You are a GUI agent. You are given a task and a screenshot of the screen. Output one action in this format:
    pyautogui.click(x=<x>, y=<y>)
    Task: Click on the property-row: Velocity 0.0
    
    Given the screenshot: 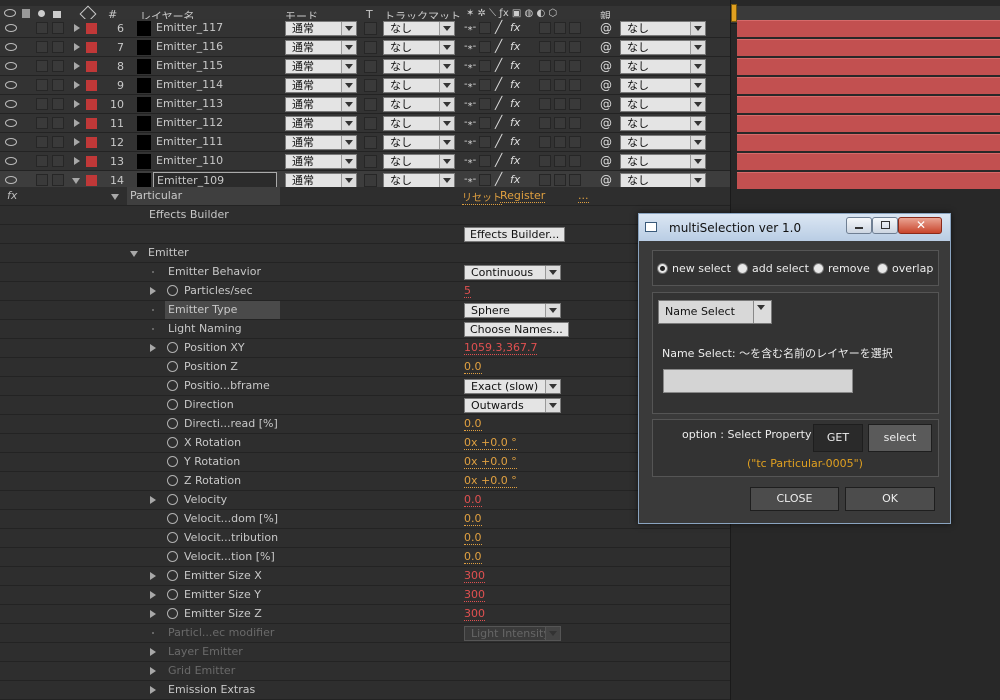 What is the action you would take?
    pyautogui.click(x=365, y=500)
    